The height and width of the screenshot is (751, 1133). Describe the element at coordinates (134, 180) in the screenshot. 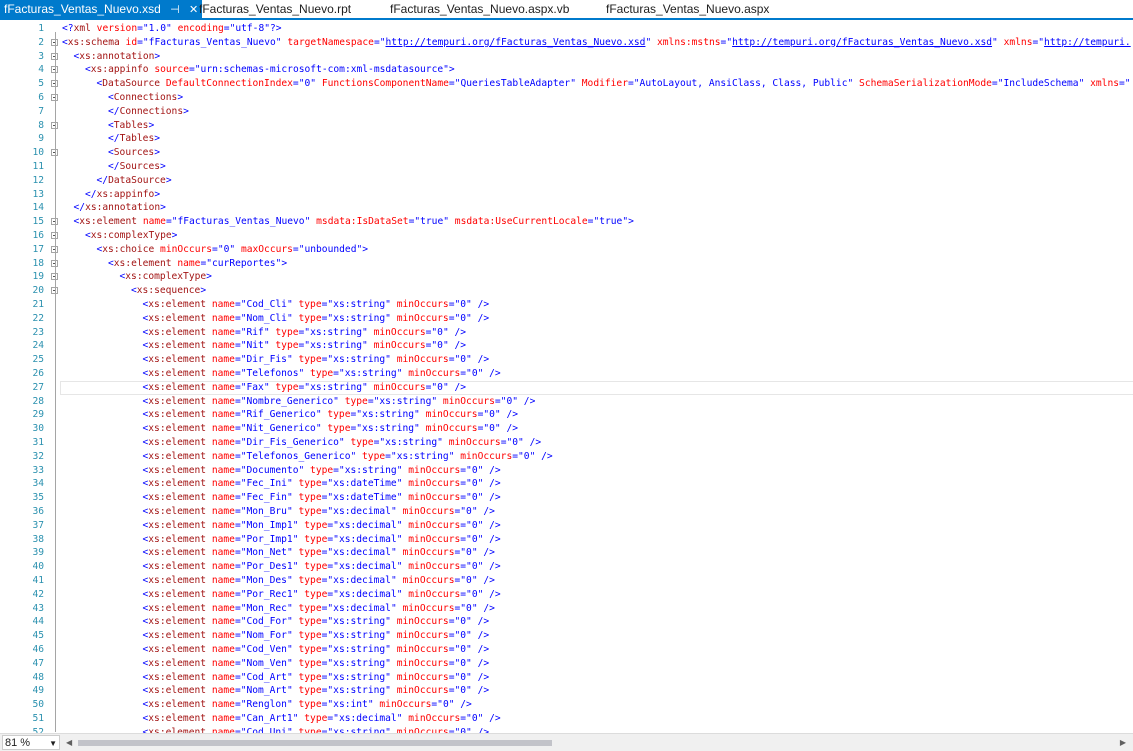

I see `code-text: </DataSource>` at that location.